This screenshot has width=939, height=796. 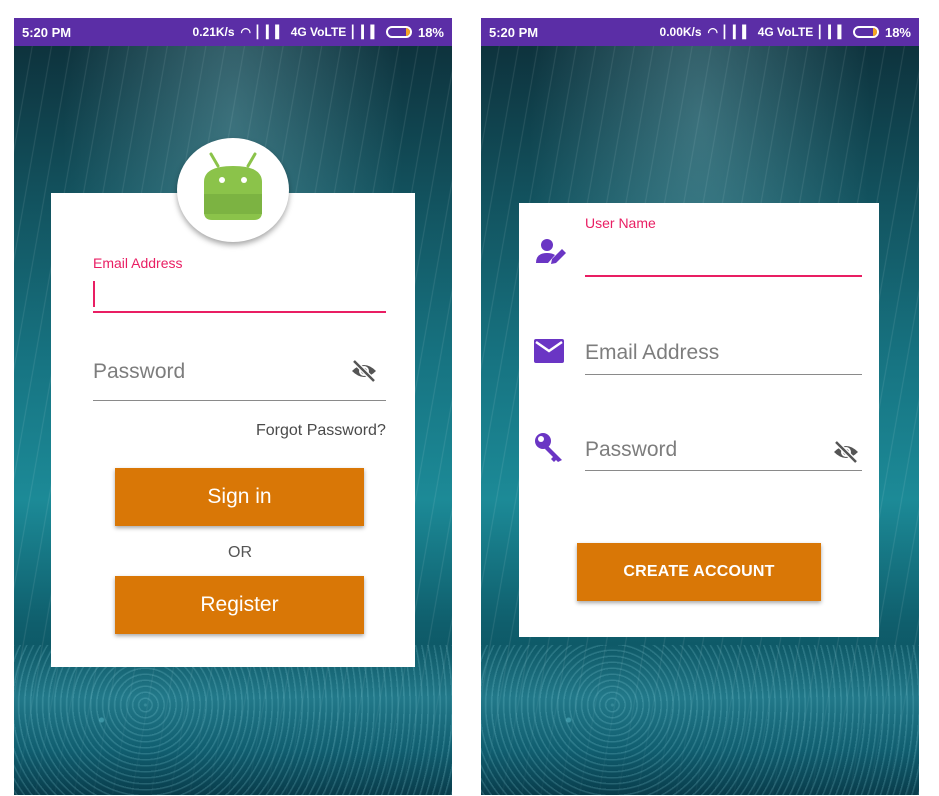 I want to click on forgot-password-link: Forgot Password?, so click(x=321, y=431).